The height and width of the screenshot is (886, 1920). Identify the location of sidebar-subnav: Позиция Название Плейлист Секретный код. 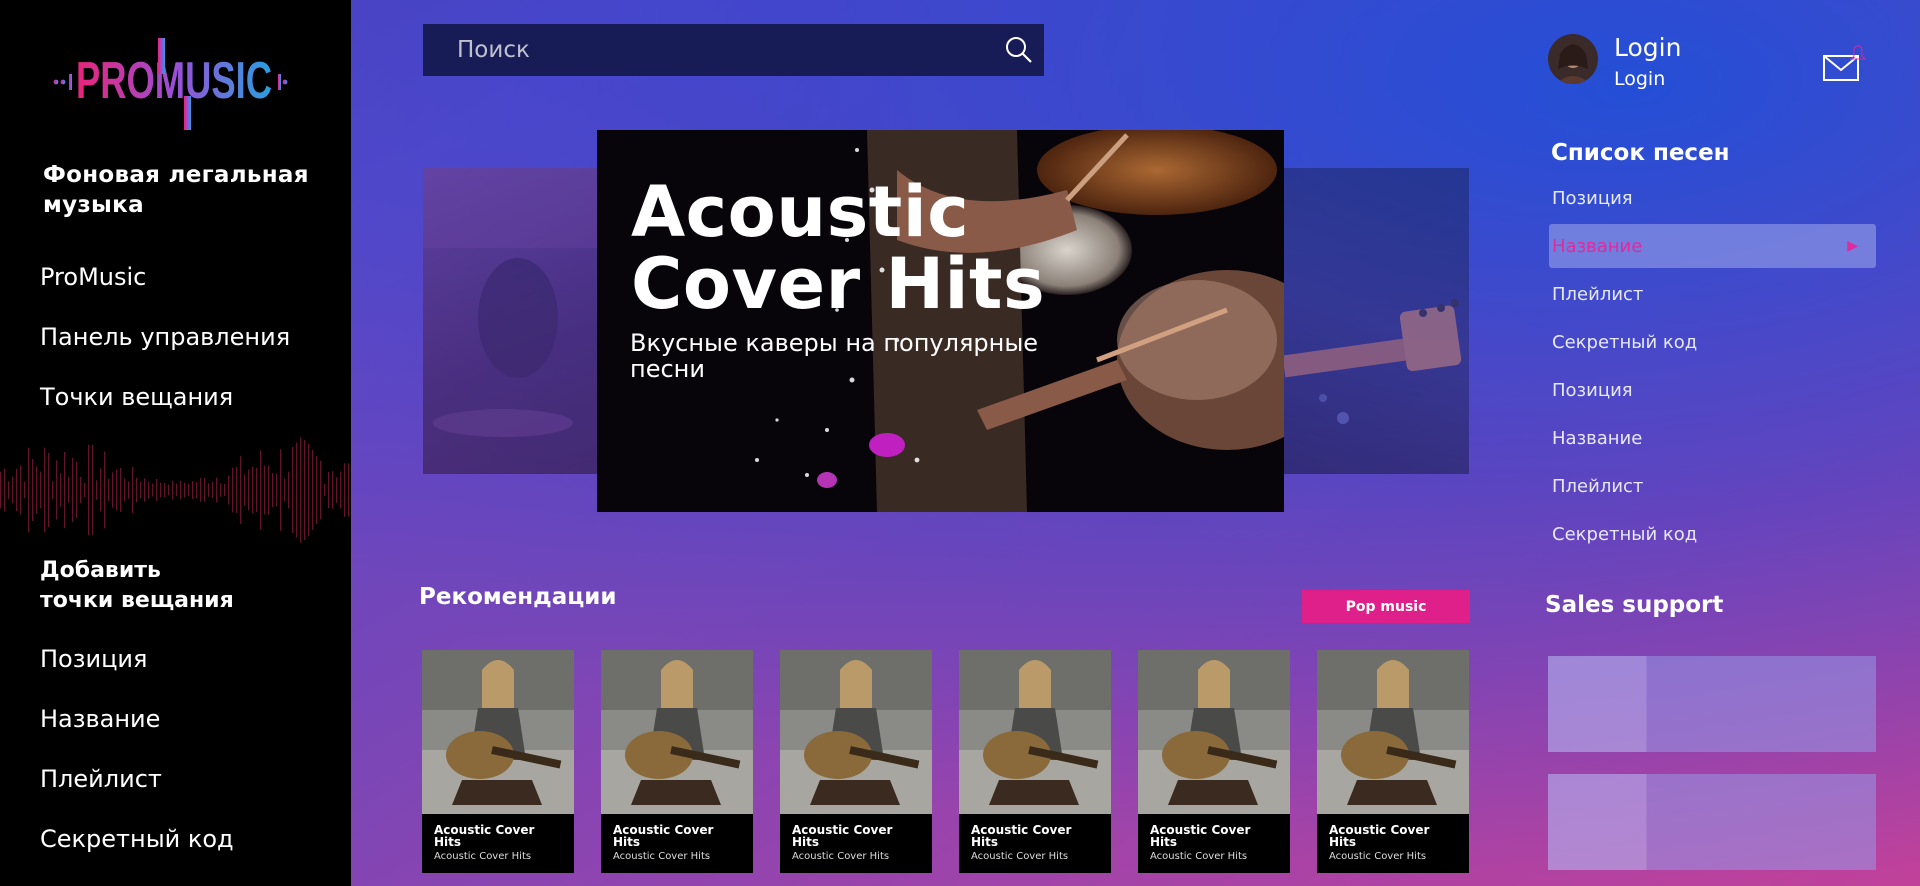
(137, 764).